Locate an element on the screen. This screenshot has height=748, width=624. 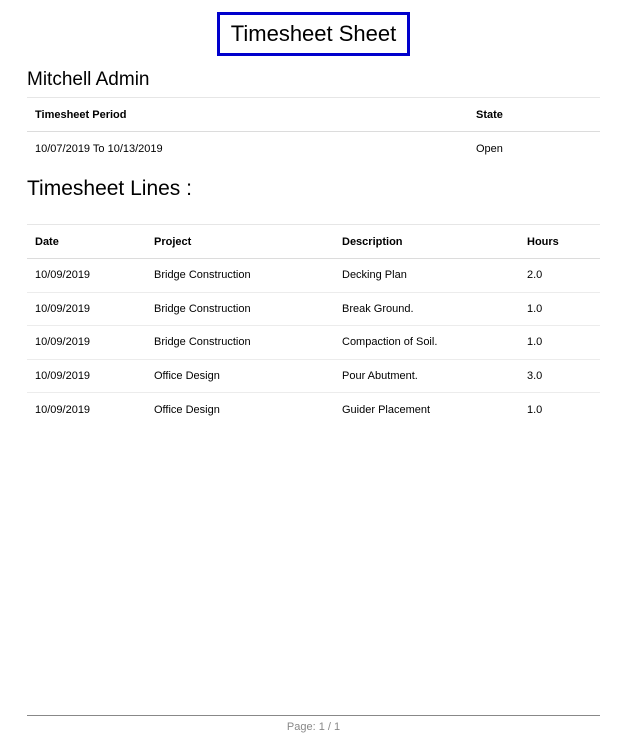
lines-table-header-row: Date Project Description Hours is located at coordinates (313, 241).